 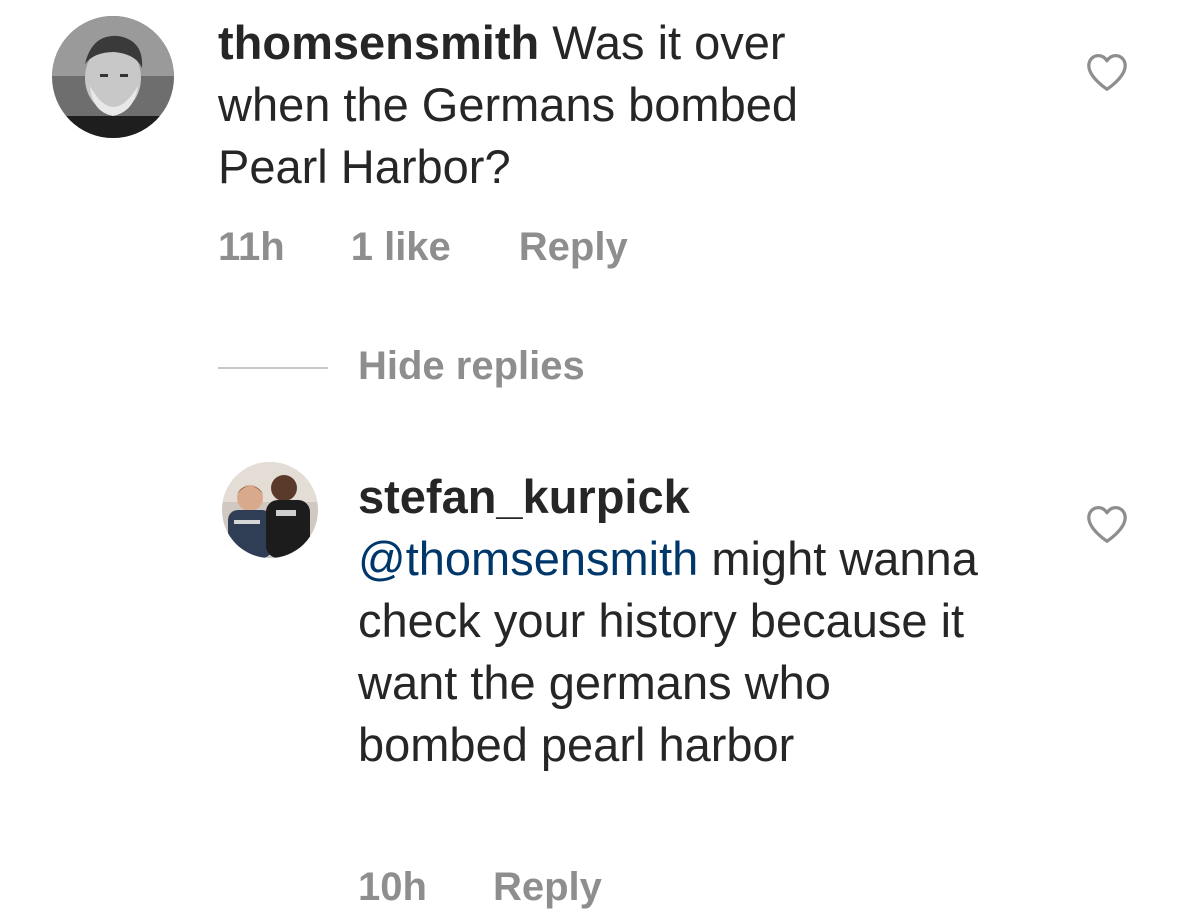 I want to click on comment-meta: 11h 1 like Reply, so click(x=423, y=247).